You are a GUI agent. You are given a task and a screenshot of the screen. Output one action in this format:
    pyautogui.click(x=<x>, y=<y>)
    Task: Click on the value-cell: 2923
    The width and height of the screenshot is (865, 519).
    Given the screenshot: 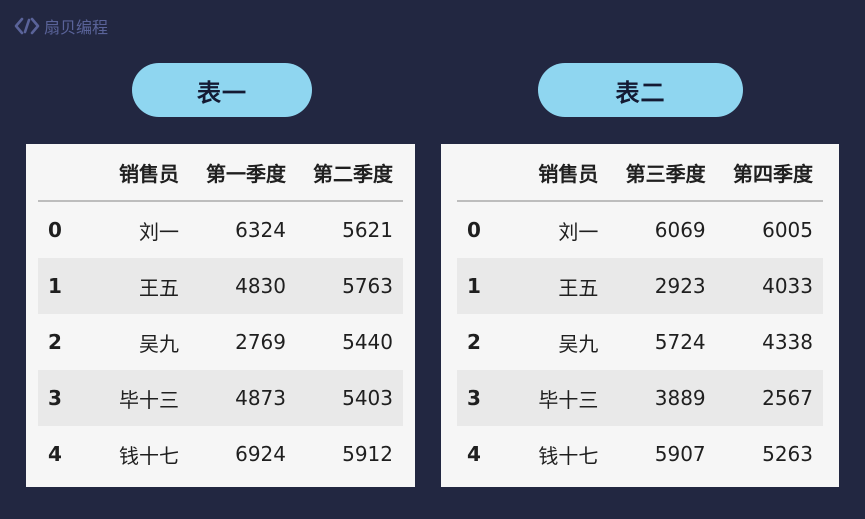 What is the action you would take?
    pyautogui.click(x=680, y=286)
    